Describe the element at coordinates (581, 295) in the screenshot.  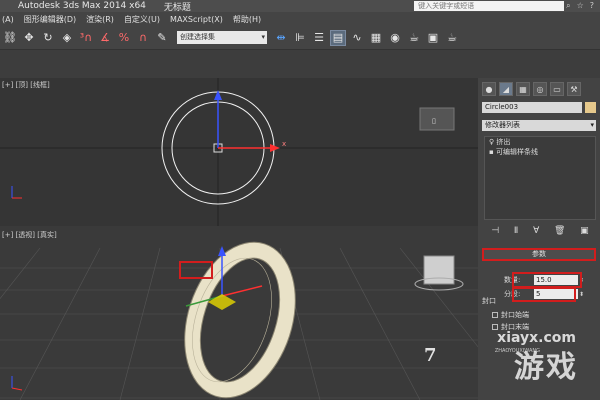
I see `segments-spinner-icon: ⬍` at that location.